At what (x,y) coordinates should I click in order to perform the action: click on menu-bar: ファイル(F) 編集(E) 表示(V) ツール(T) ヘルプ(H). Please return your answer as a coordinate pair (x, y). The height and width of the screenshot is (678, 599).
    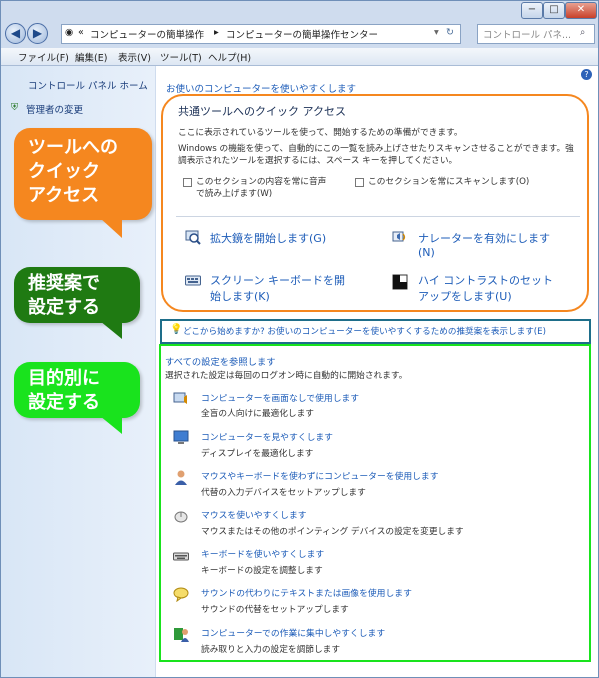
    Looking at the image, I should click on (299, 57).